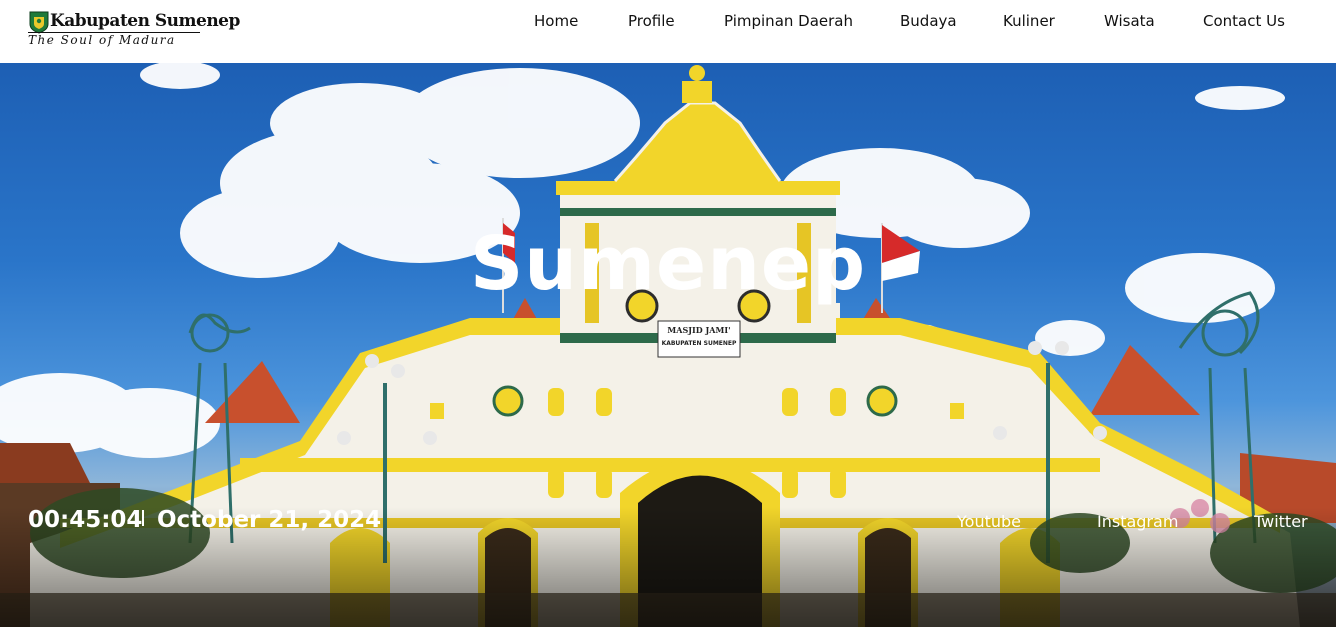  What do you see at coordinates (143, 518) in the screenshot?
I see `clock-date-separator` at bounding box center [143, 518].